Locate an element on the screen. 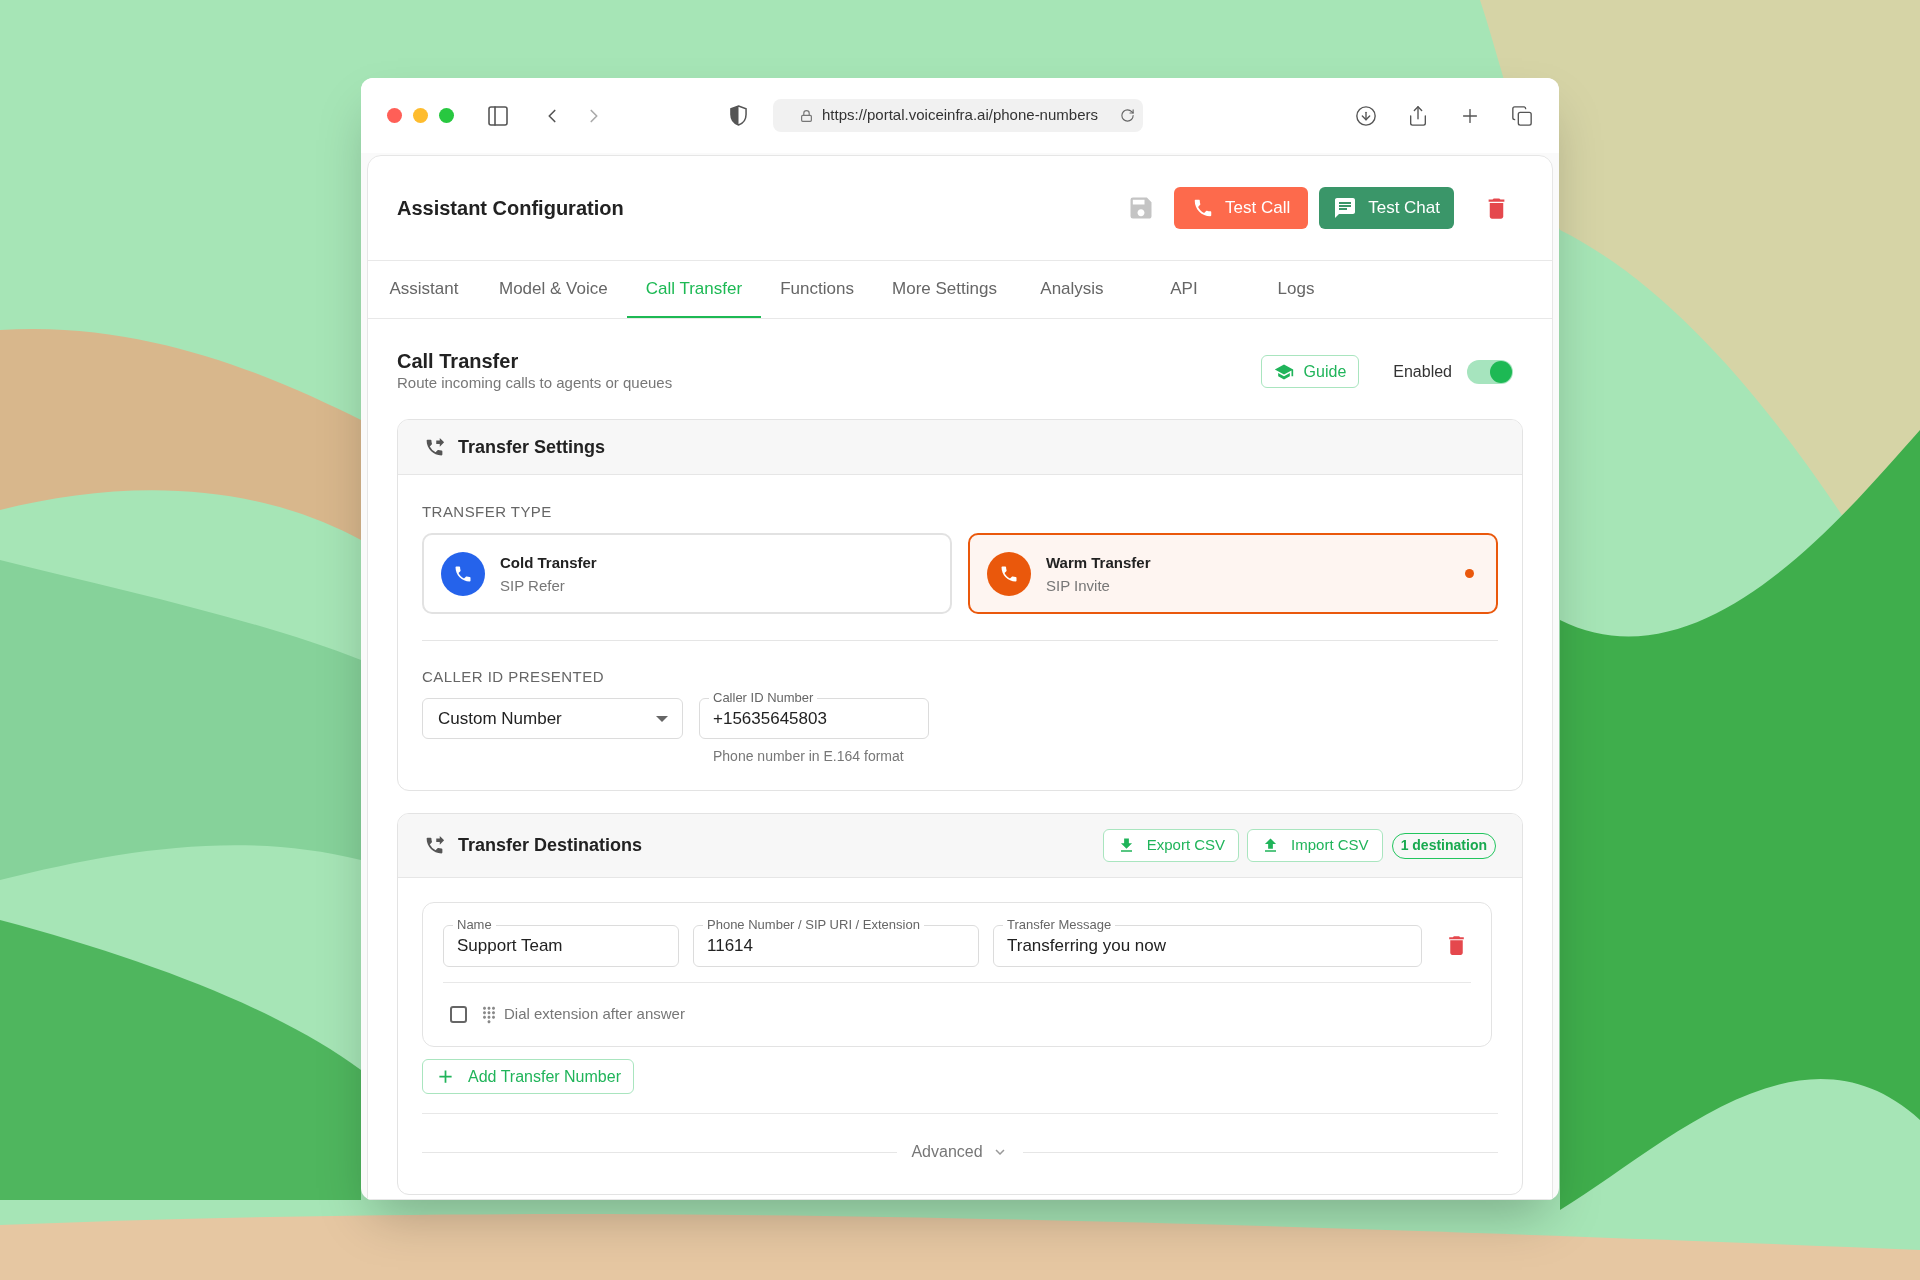 This screenshot has width=1920, height=1280. option-title: Cold Transfer is located at coordinates (548, 562).